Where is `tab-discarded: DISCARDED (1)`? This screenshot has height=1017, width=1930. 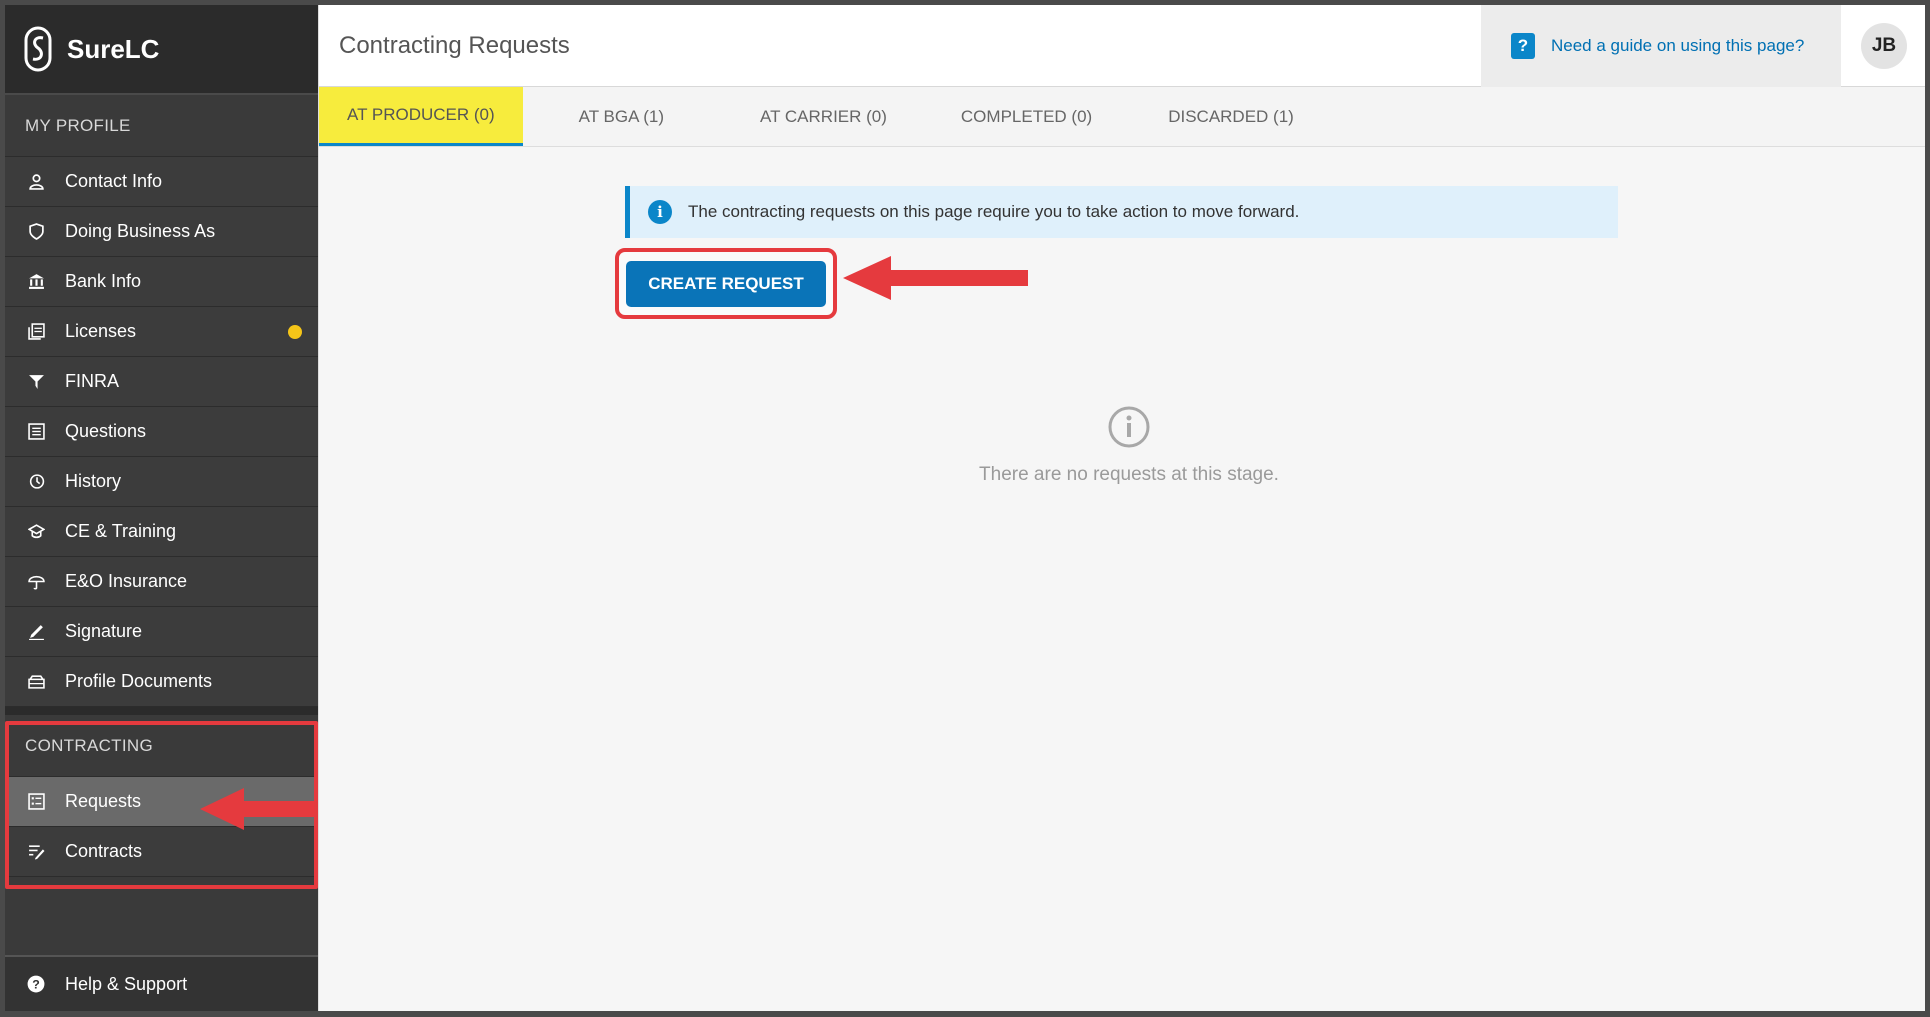 tab-discarded: DISCARDED (1) is located at coordinates (1229, 116).